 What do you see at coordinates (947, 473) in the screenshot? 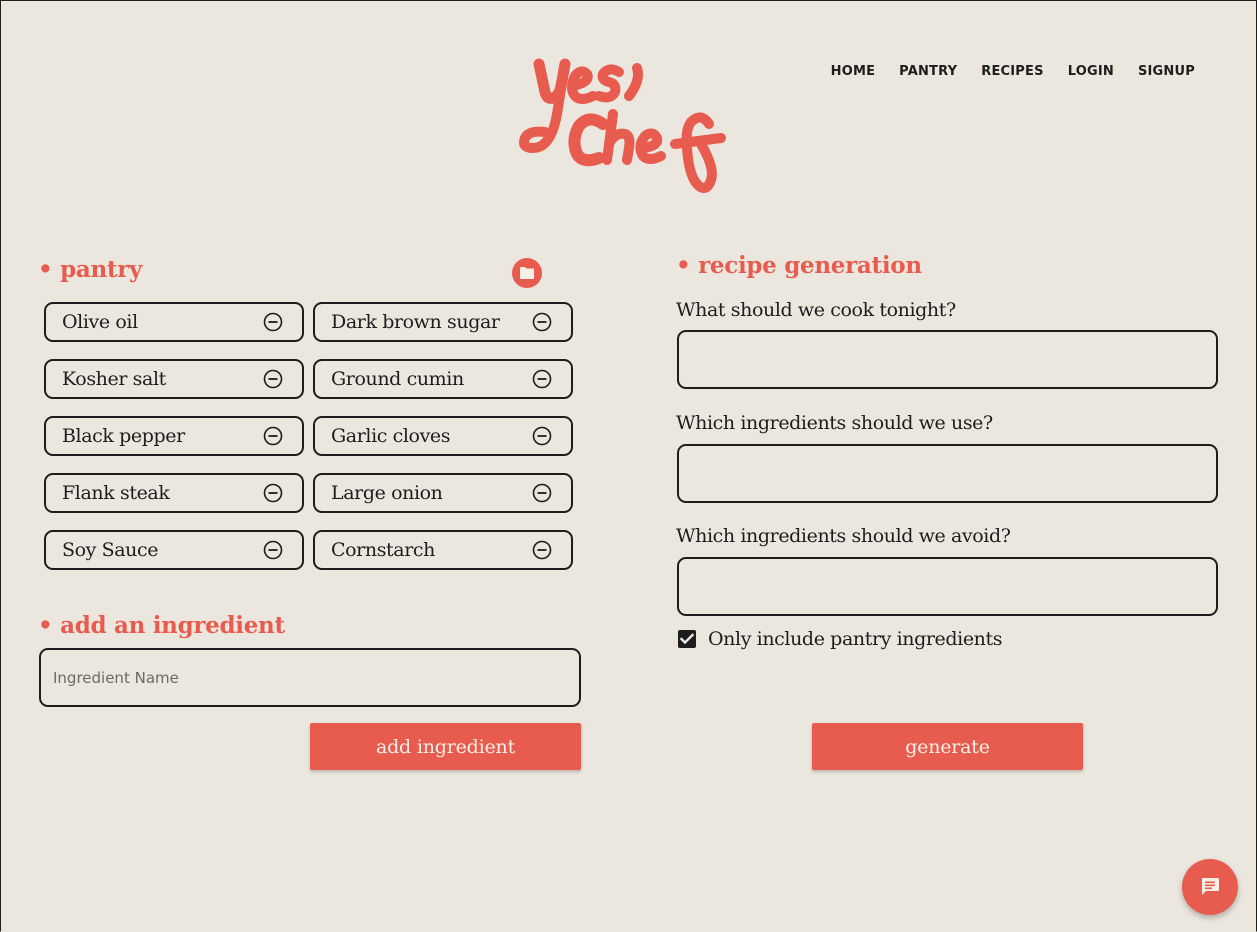
I see `use-ingredients-input` at bounding box center [947, 473].